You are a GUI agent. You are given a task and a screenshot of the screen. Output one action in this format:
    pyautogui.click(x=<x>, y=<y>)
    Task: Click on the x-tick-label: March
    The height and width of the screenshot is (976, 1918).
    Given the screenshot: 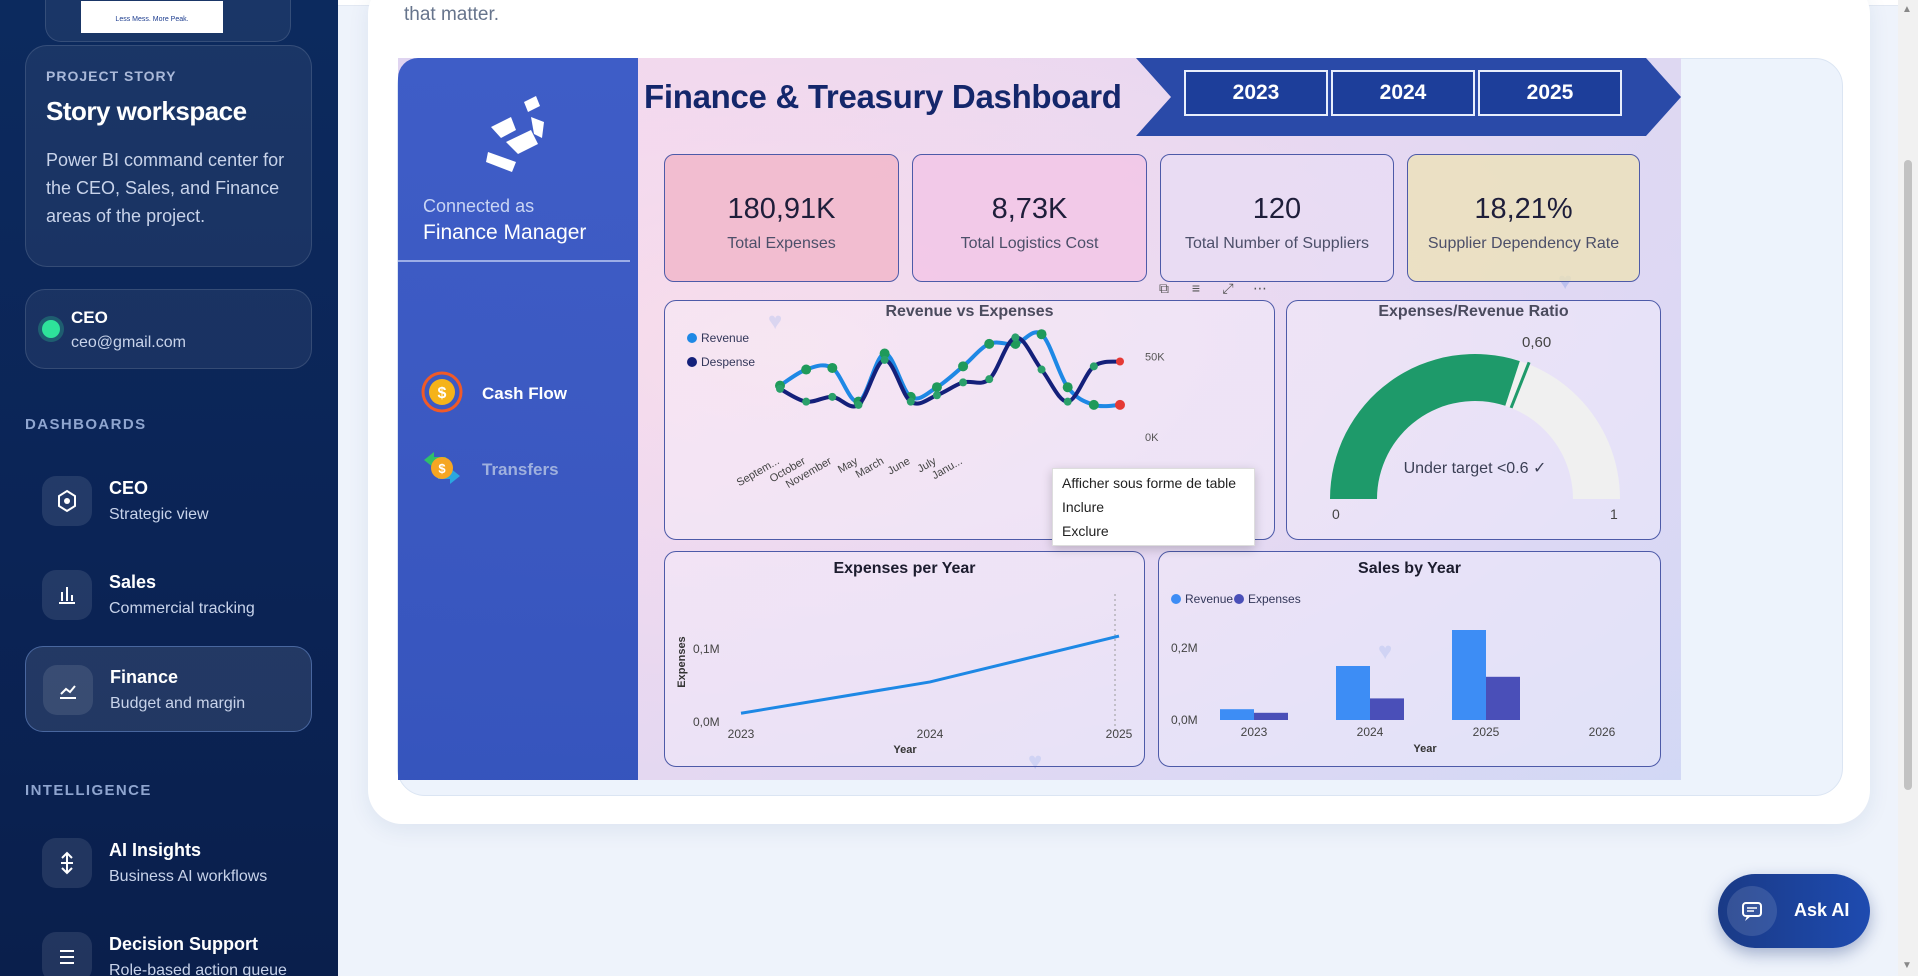 What is the action you would take?
    pyautogui.click(x=870, y=468)
    